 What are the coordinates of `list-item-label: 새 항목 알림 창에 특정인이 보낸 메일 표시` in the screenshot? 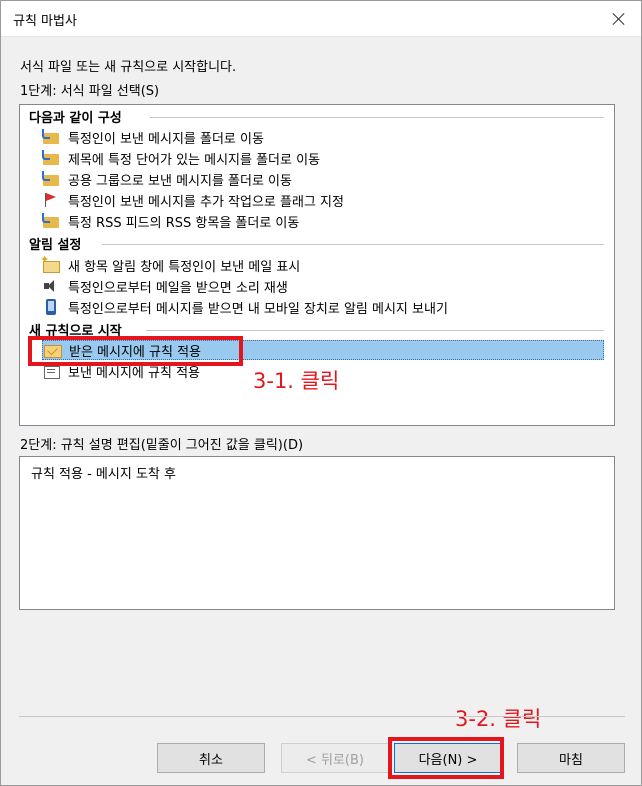 It's located at (184, 267).